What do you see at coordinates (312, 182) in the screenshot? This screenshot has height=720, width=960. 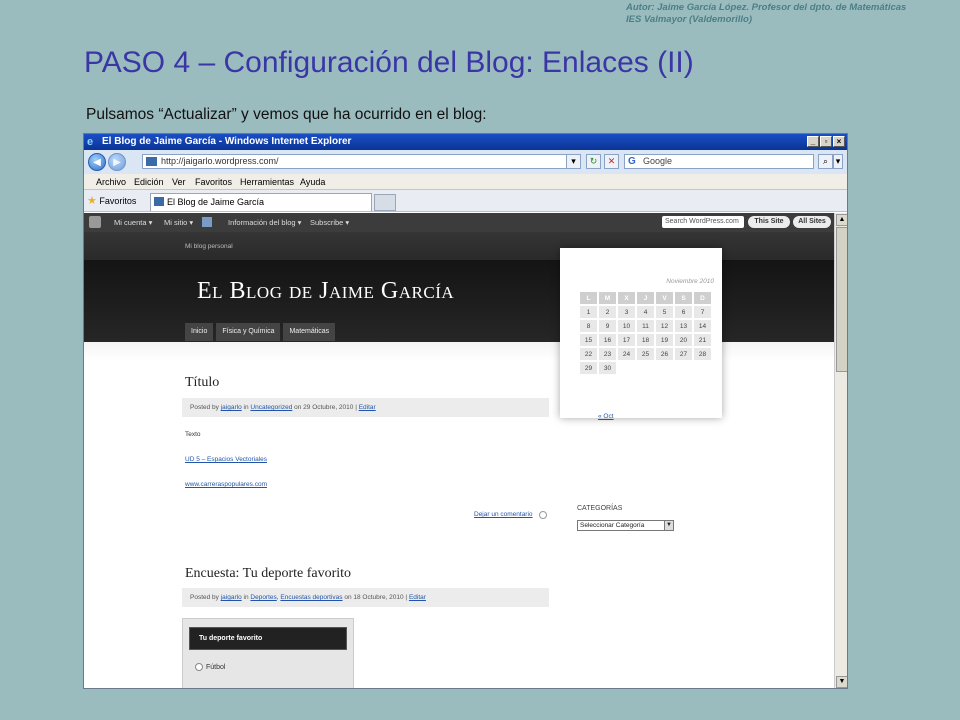 I see `menu-ayuda: Ayuda` at bounding box center [312, 182].